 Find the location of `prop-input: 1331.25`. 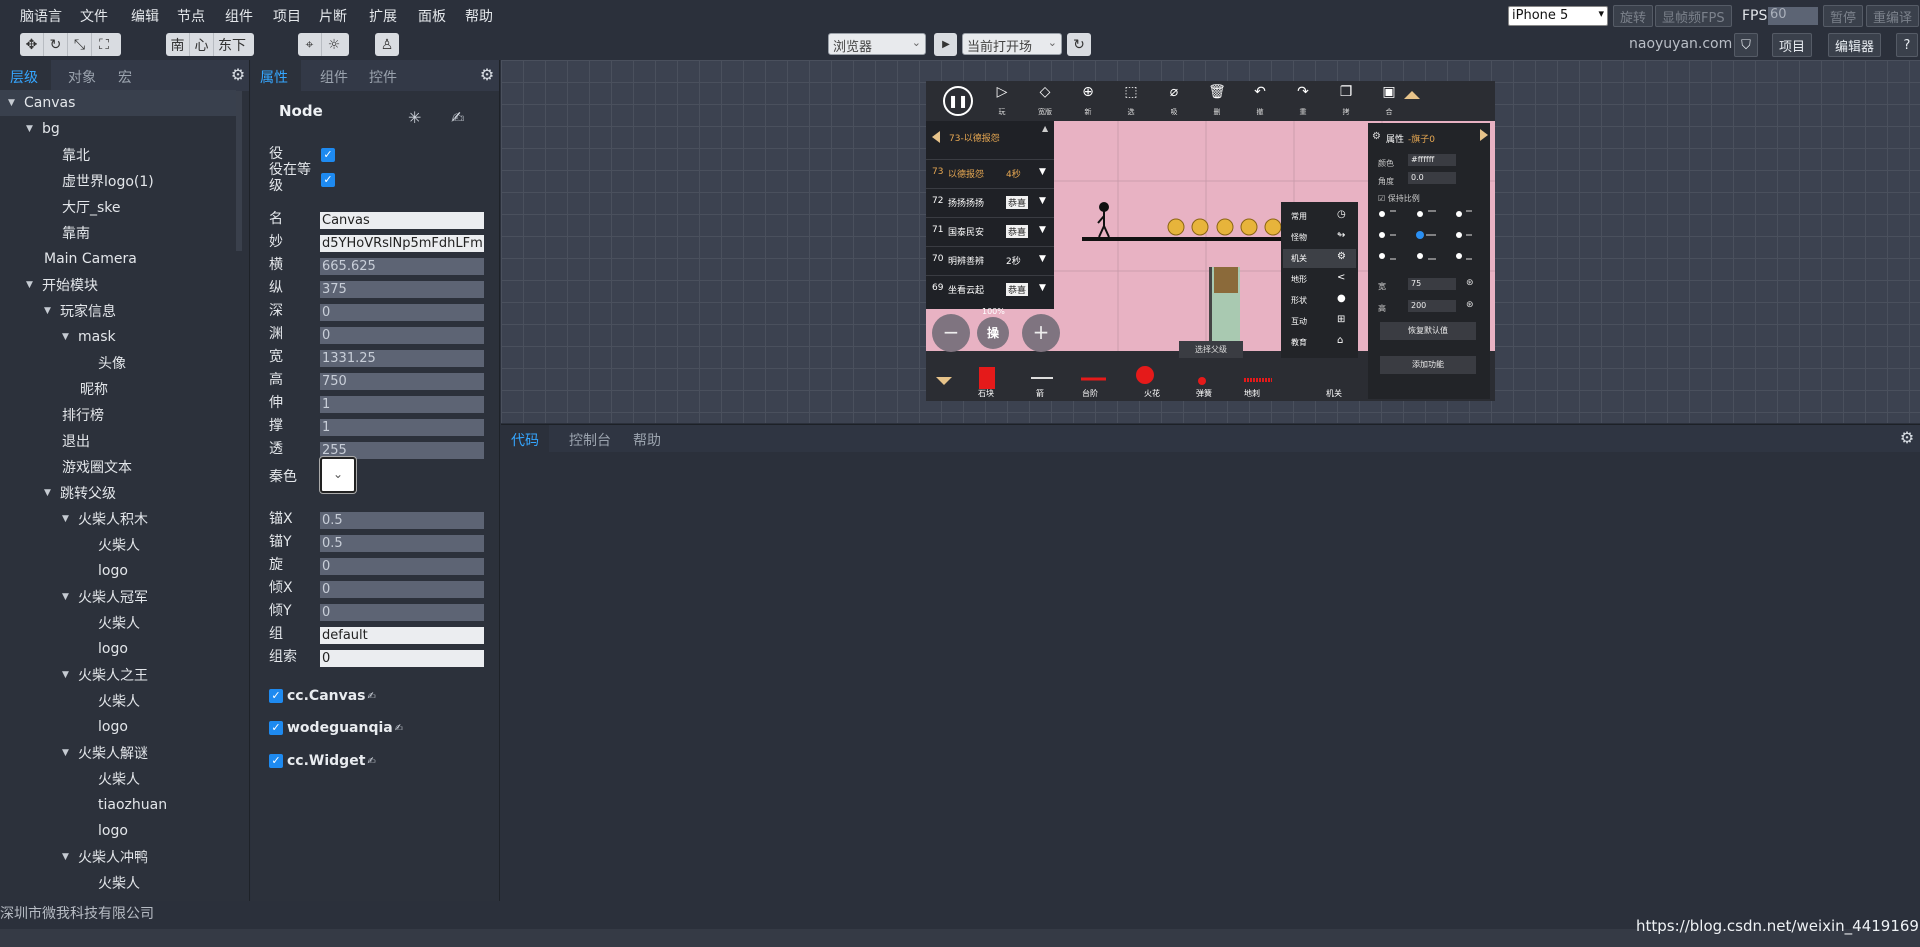

prop-input: 1331.25 is located at coordinates (402, 358).